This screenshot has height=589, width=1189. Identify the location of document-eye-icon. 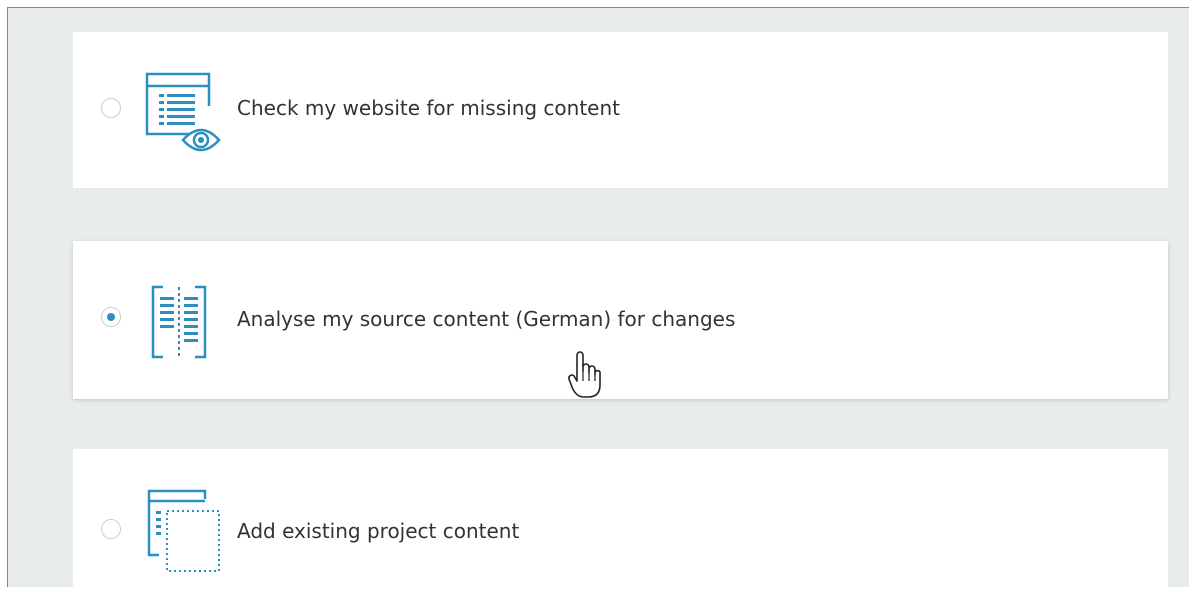
(185, 115).